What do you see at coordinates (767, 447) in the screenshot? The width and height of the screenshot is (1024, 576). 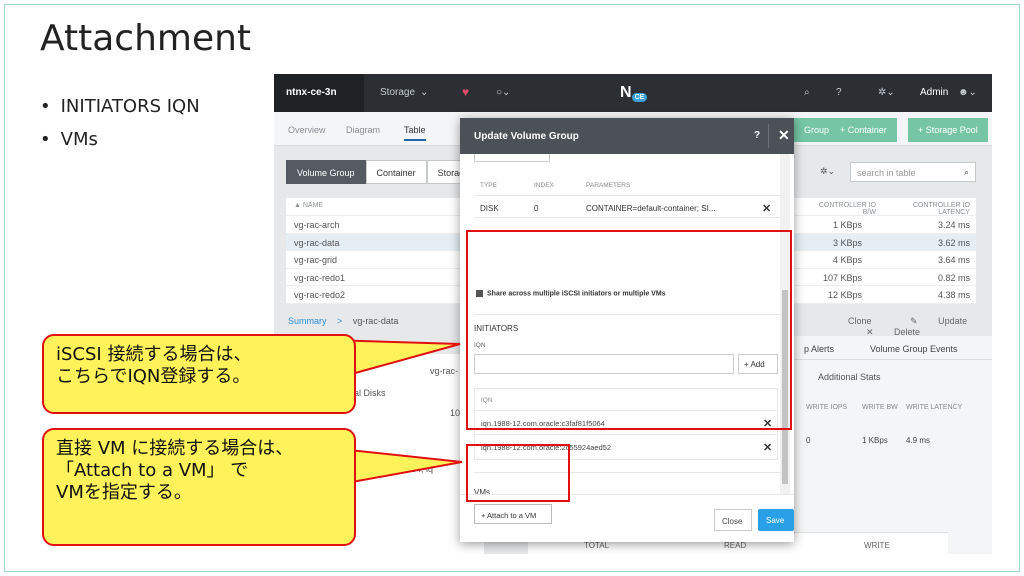 I see `remove-iqn-icon: ✕` at bounding box center [767, 447].